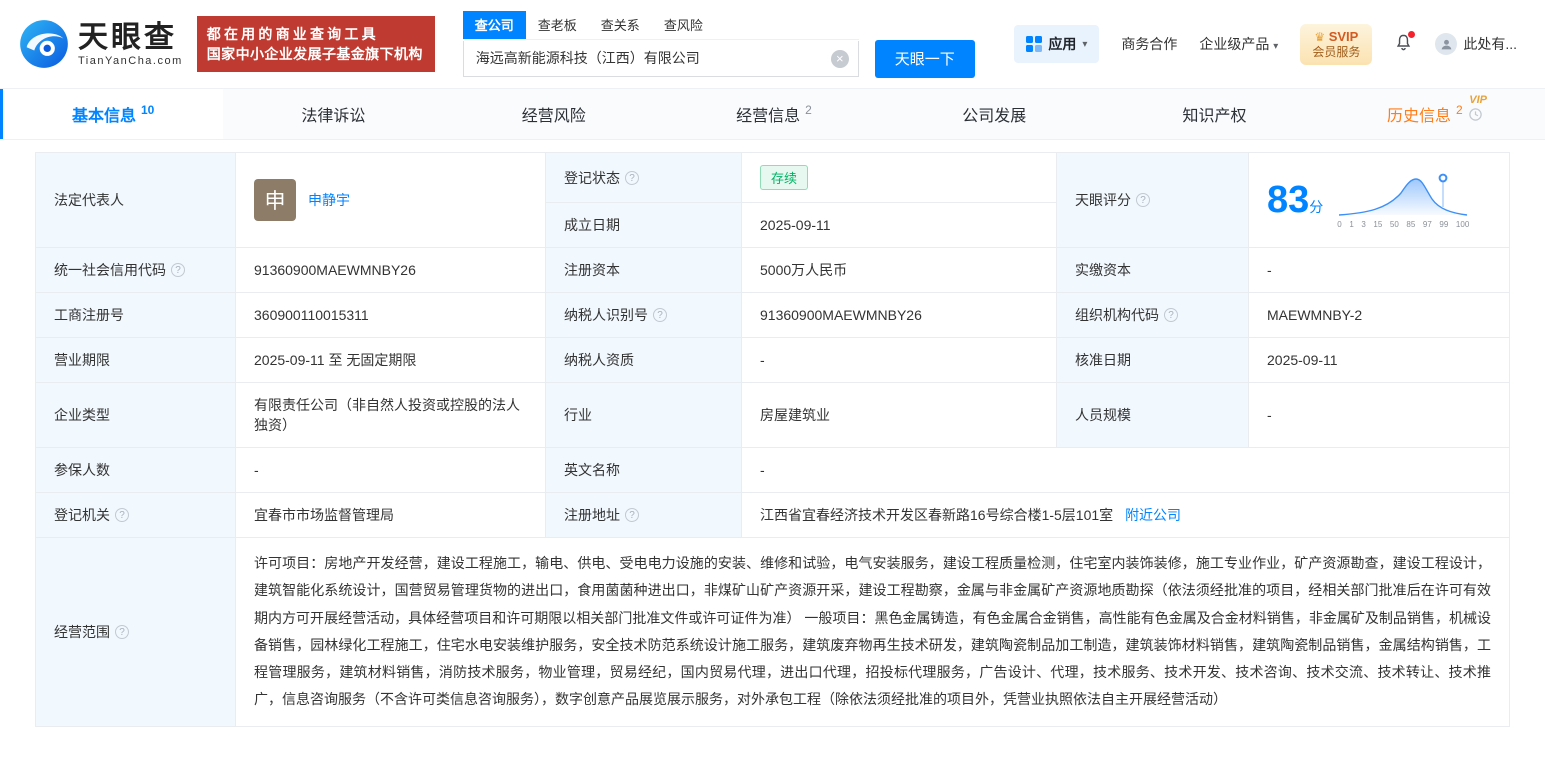  What do you see at coordinates (924, 58) in the screenshot?
I see `search-button: 天眼一下` at bounding box center [924, 58].